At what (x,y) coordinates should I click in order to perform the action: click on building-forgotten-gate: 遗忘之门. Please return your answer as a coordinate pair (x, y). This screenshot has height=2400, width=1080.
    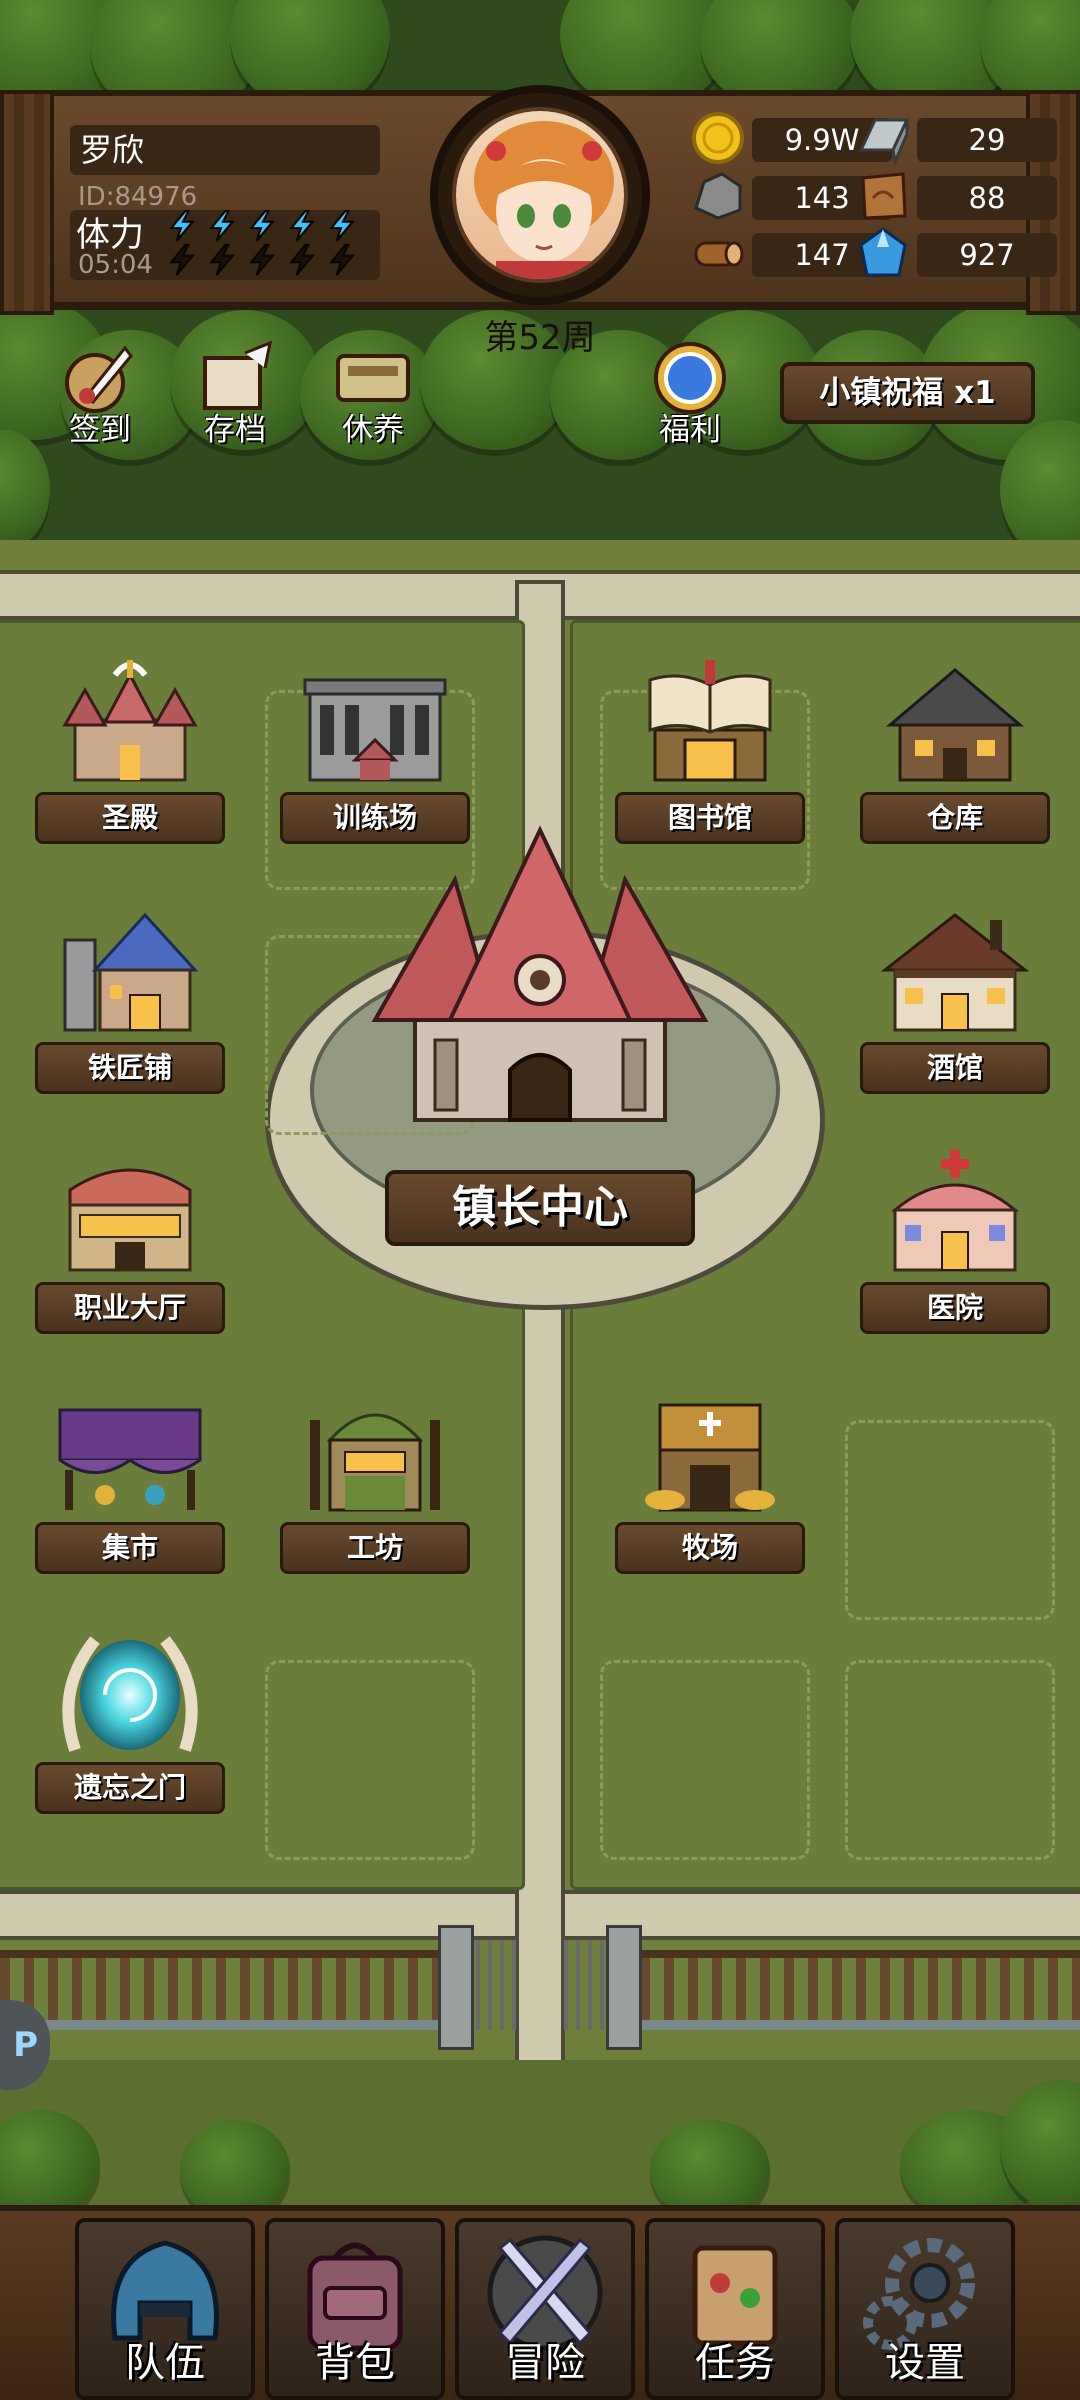
    Looking at the image, I should click on (130, 1720).